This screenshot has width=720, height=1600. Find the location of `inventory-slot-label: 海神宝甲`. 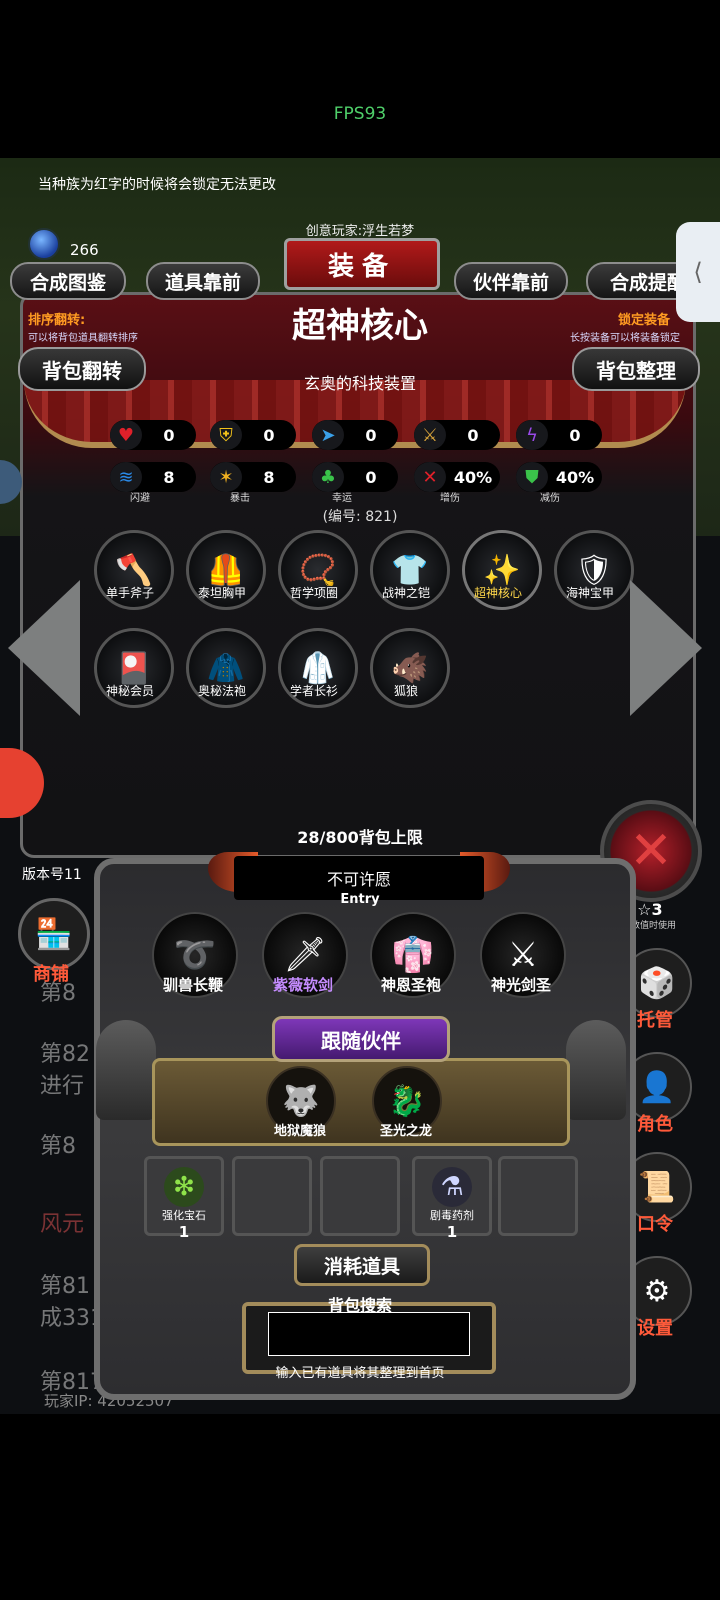

inventory-slot-label: 海神宝甲 is located at coordinates (589, 593).